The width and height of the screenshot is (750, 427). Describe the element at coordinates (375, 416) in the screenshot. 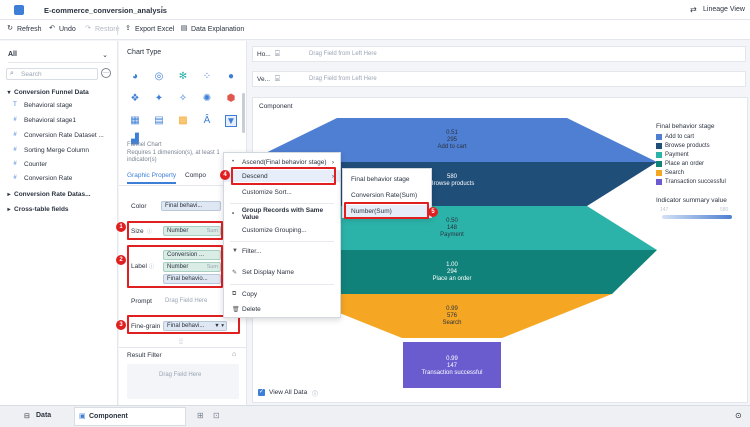

I see `bottom-bar: ⊟ Data ▣ Component ⊞ ⊡ ⊙` at that location.